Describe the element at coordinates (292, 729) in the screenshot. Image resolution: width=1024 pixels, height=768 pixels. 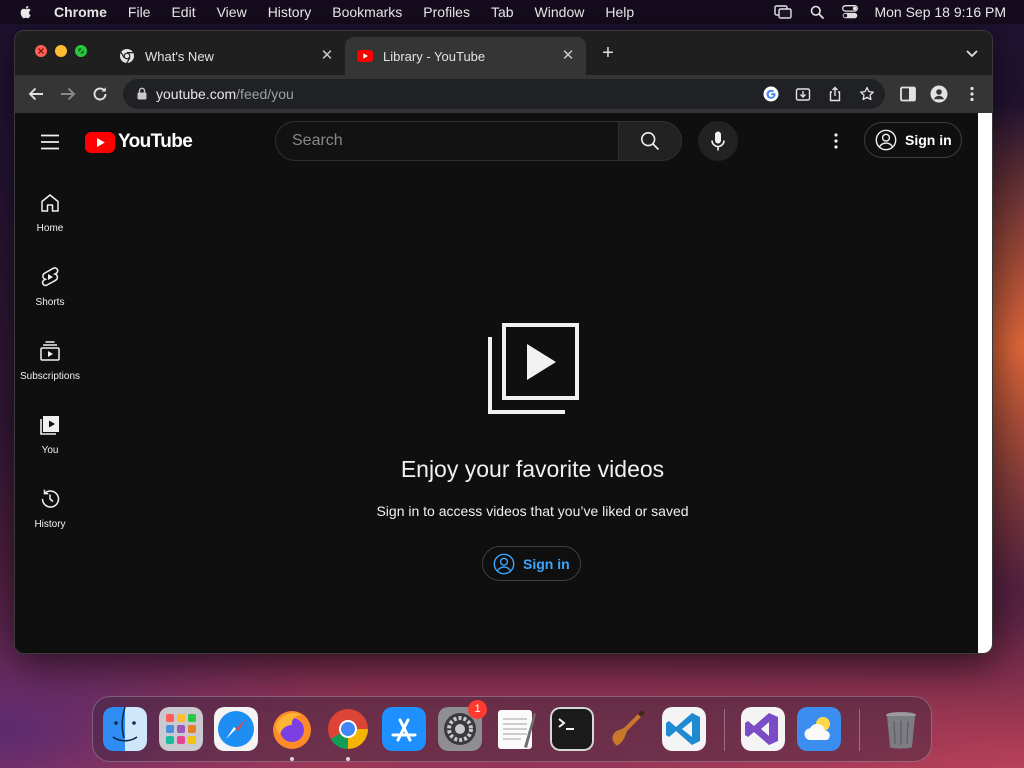
I see `firefox-icon` at that location.